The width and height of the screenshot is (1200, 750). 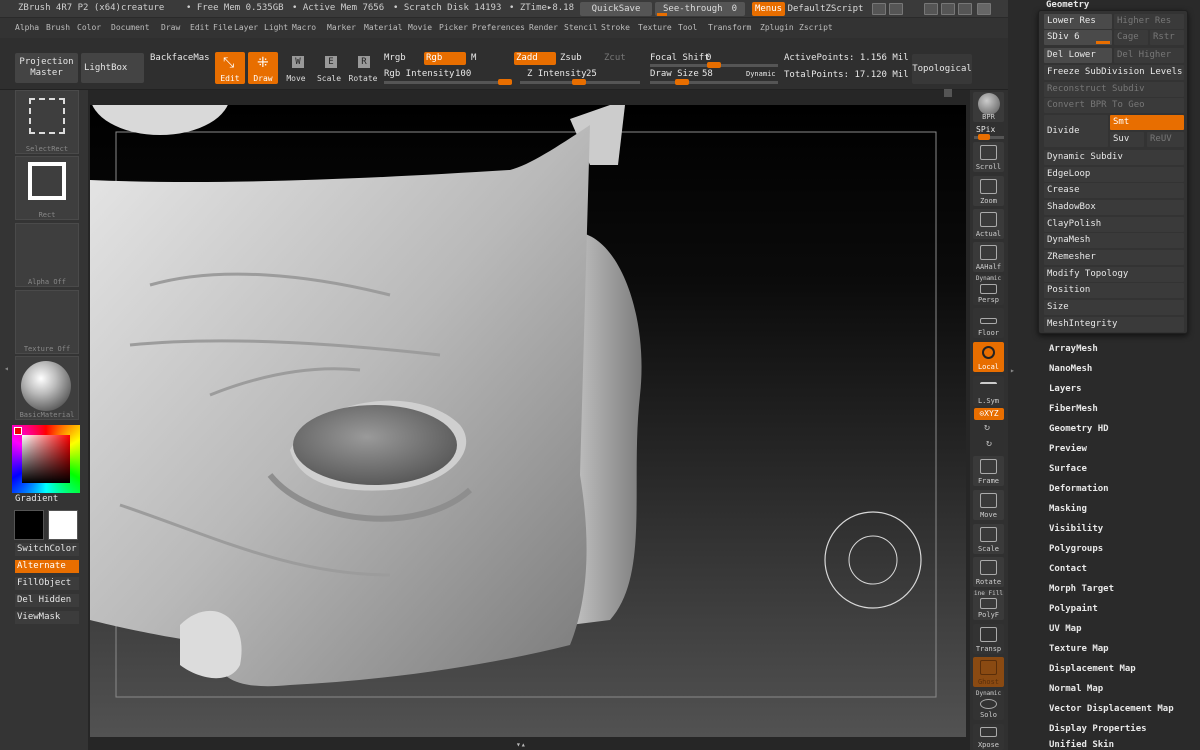 What do you see at coordinates (383, 27) in the screenshot?
I see `menu-material: Material` at bounding box center [383, 27].